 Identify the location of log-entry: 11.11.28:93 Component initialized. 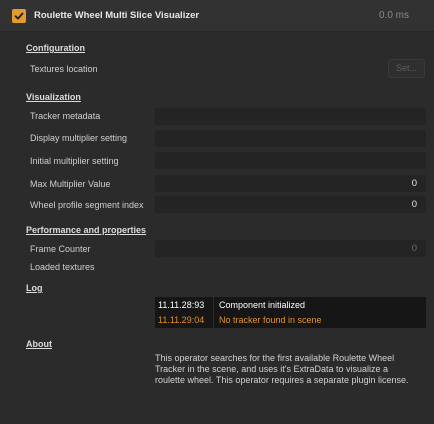
(290, 305).